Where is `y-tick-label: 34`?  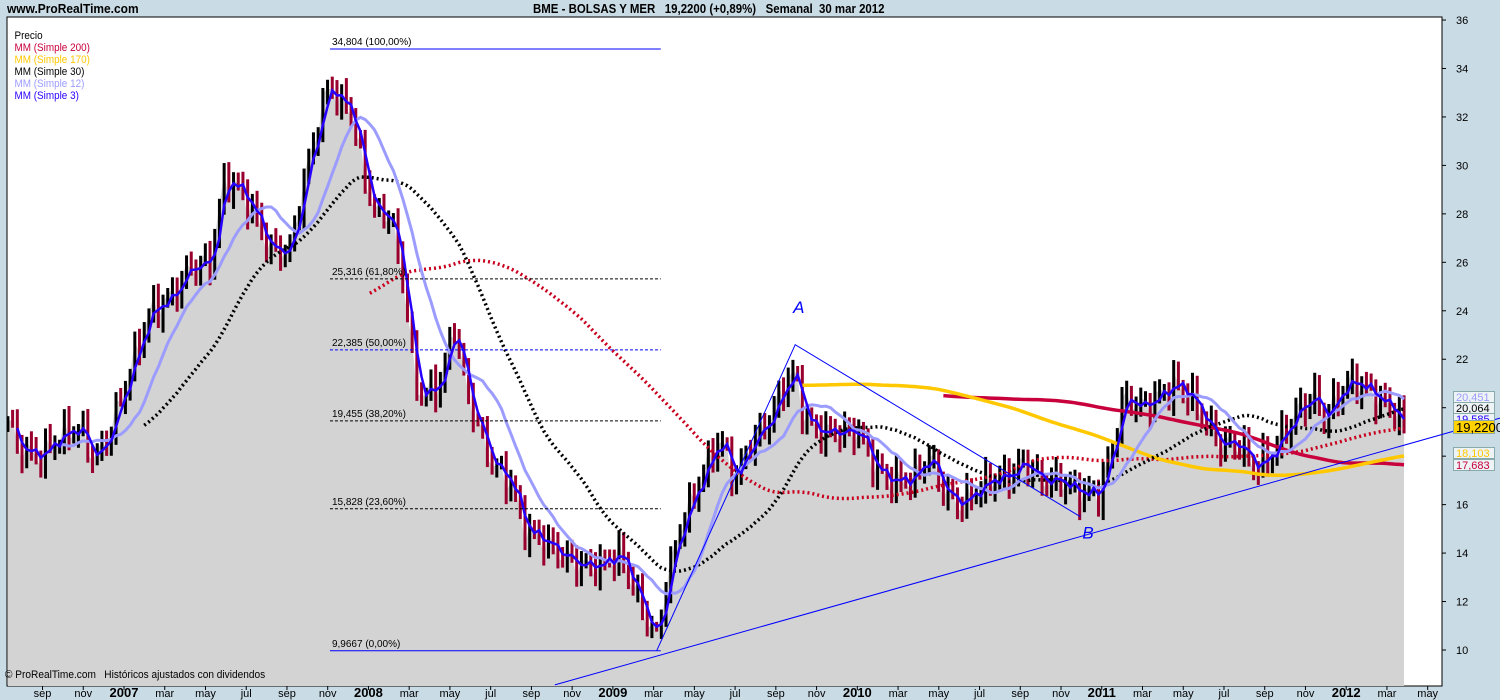
y-tick-label: 34 is located at coordinates (1462, 69).